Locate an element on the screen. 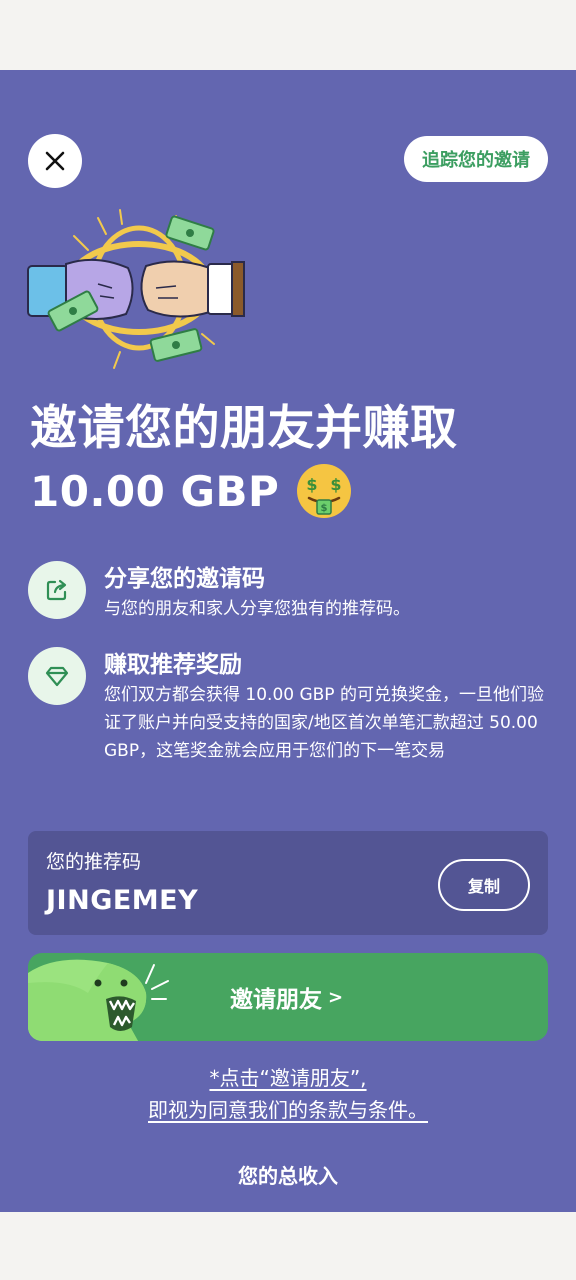 The width and height of the screenshot is (576, 1280). share-icon is located at coordinates (57, 590).